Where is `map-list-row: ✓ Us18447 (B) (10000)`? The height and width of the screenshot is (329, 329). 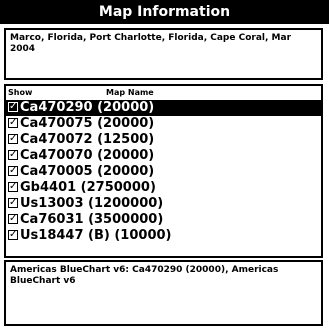 map-list-row: ✓ Us18447 (B) (10000) is located at coordinates (163, 236).